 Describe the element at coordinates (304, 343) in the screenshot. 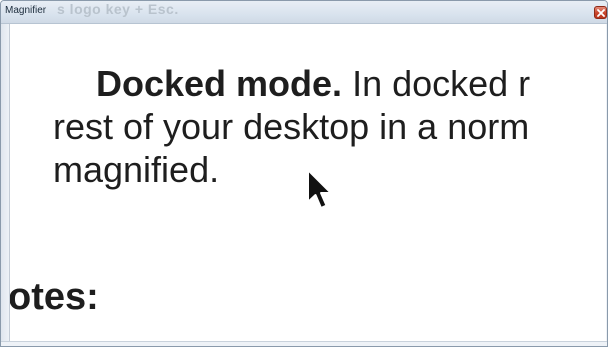

I see `window-bottom-border` at that location.